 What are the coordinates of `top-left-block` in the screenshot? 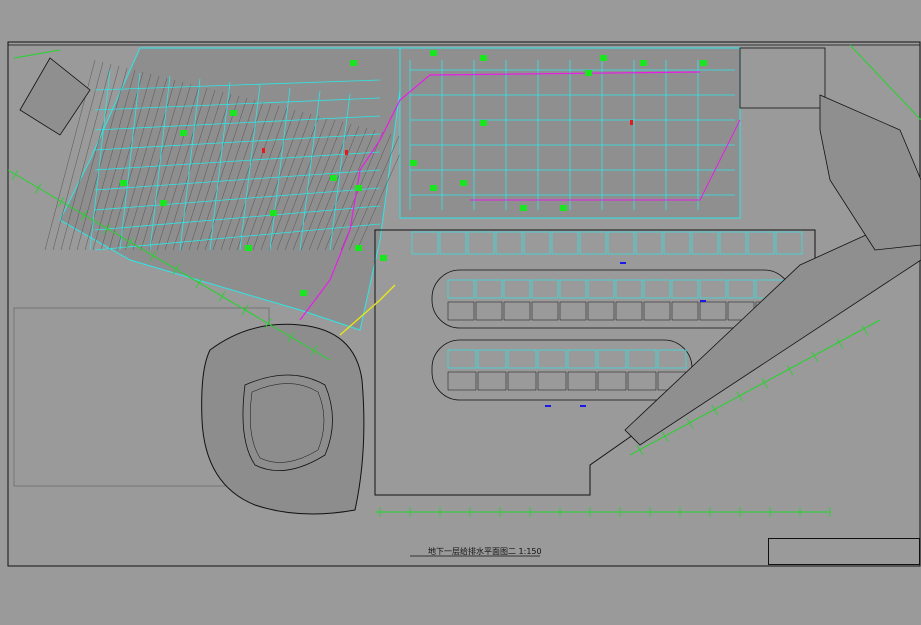 It's located at (55, 96).